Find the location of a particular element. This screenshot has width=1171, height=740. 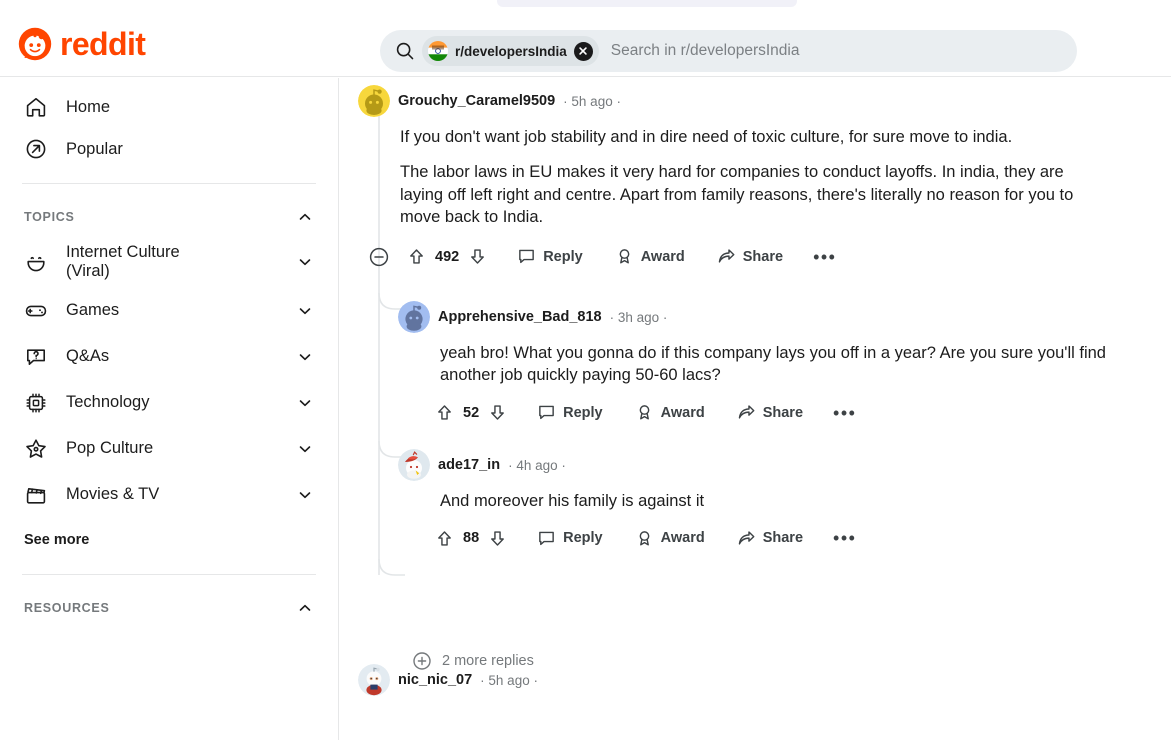

sidebar-item-technology: Technology is located at coordinates (169, 403).